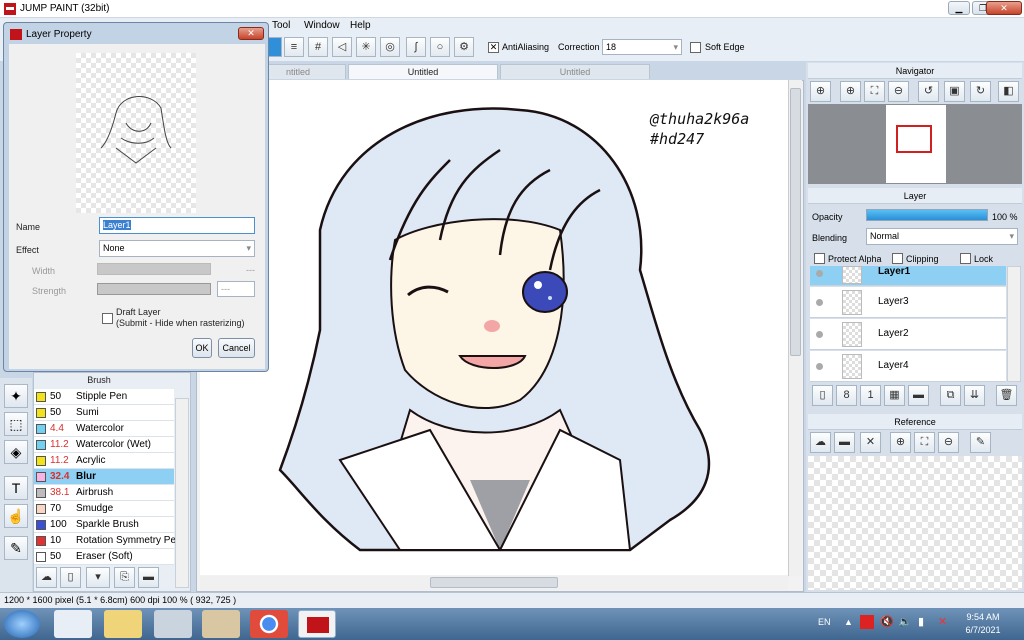 This screenshot has height=640, width=1024. Describe the element at coordinates (820, 442) in the screenshot. I see `reference-open-icon: ☁` at that location.